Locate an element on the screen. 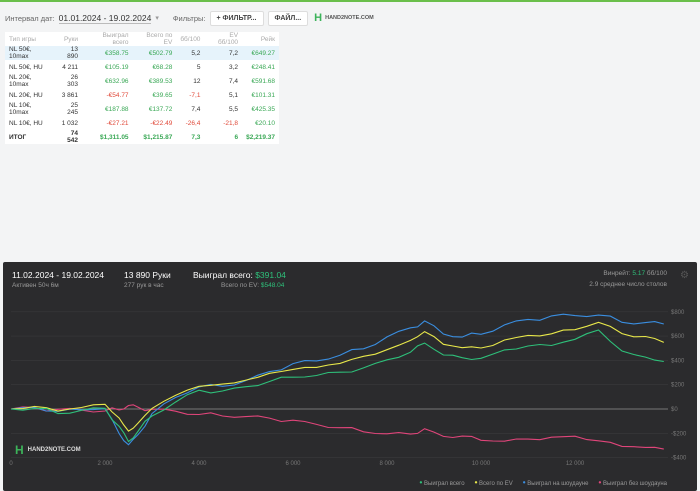  x-tick-label: 2 000 is located at coordinates (105, 464).